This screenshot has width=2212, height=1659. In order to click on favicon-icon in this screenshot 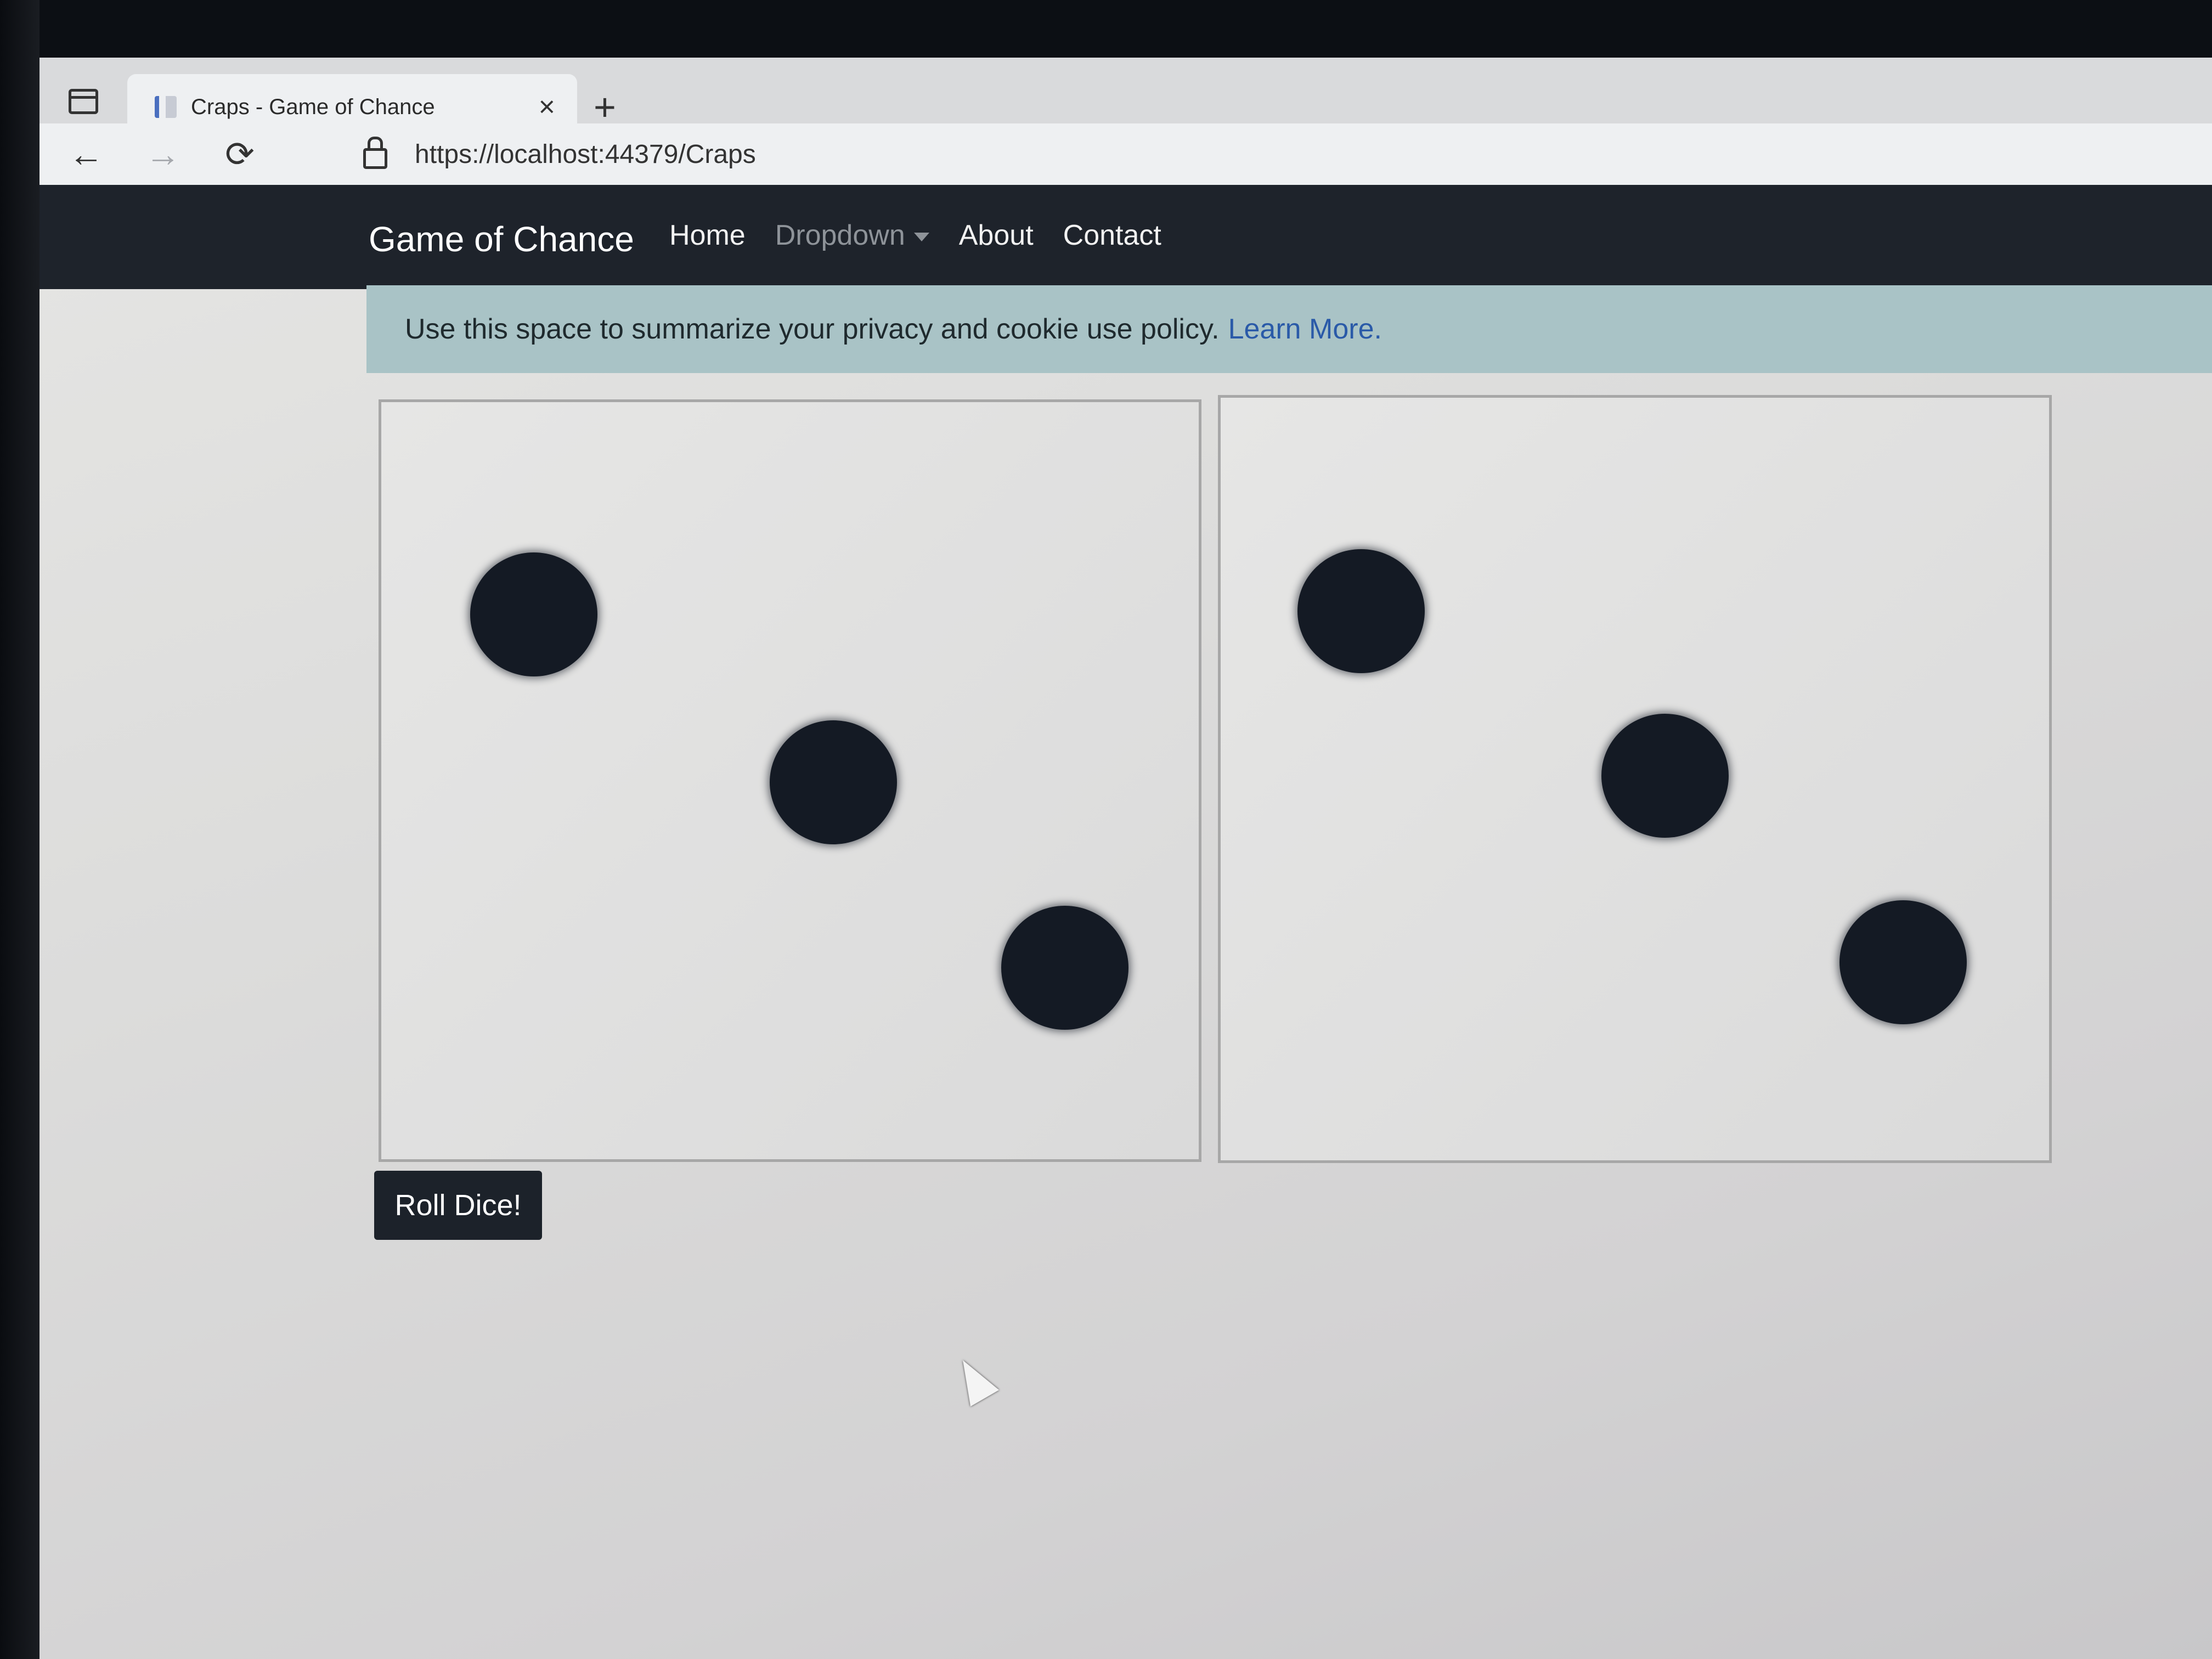, I will do `click(166, 107)`.